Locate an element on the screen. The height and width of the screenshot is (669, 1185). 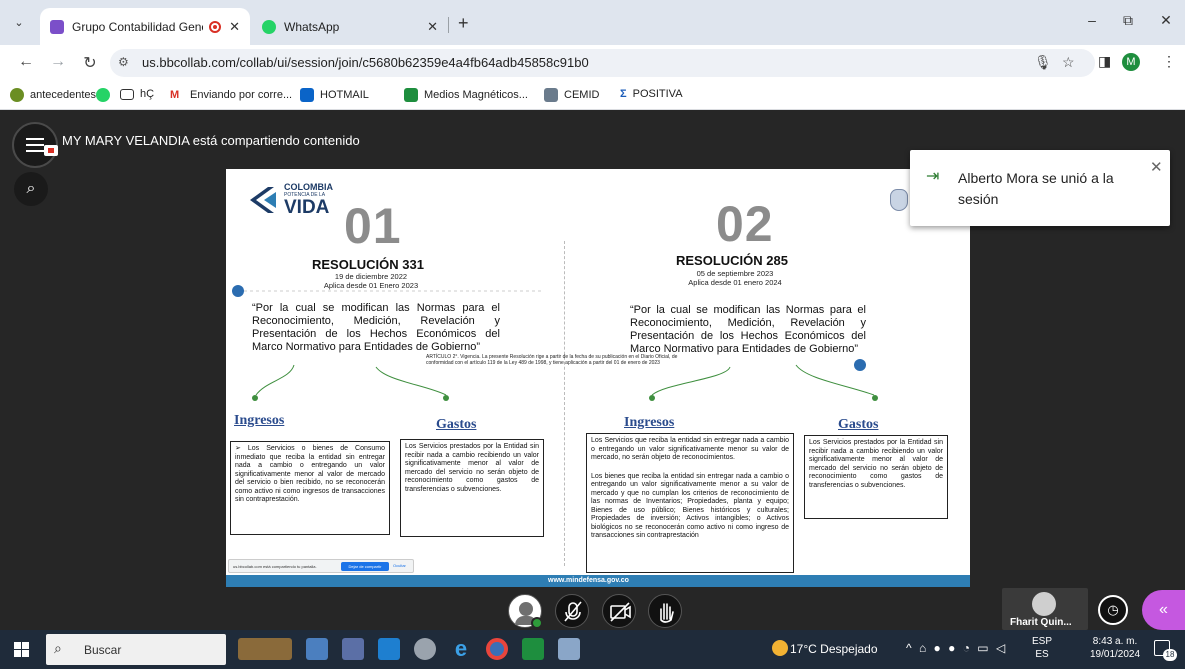
gmail-icon: M is located at coordinates (177, 95).